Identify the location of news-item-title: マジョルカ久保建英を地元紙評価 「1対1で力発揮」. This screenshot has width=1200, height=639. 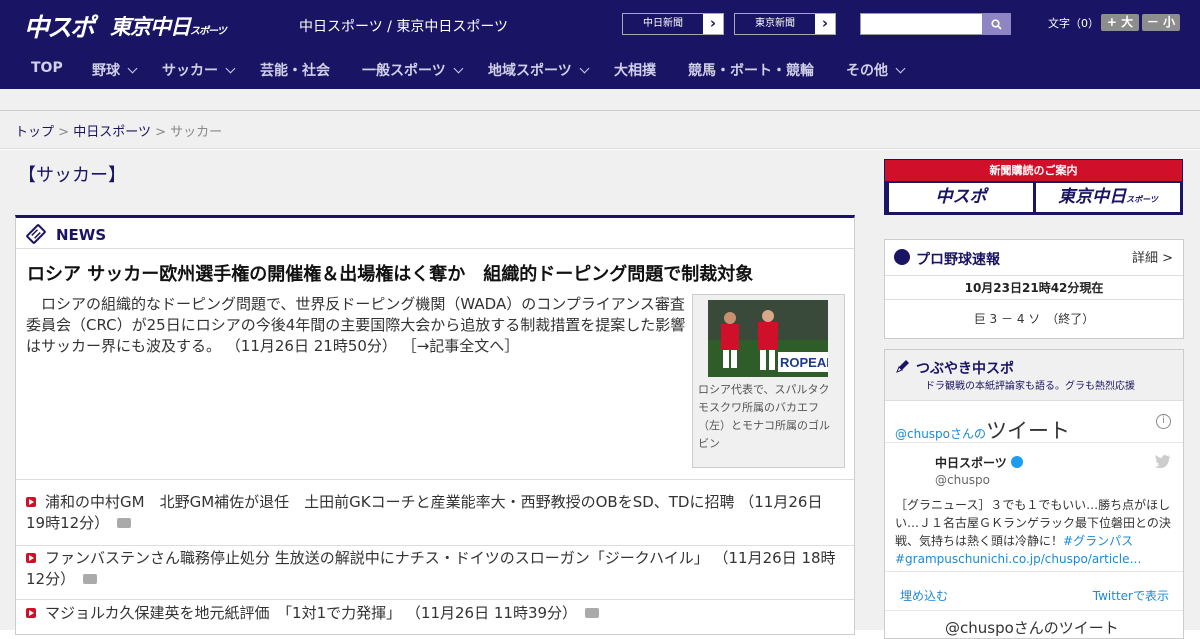
(223, 613).